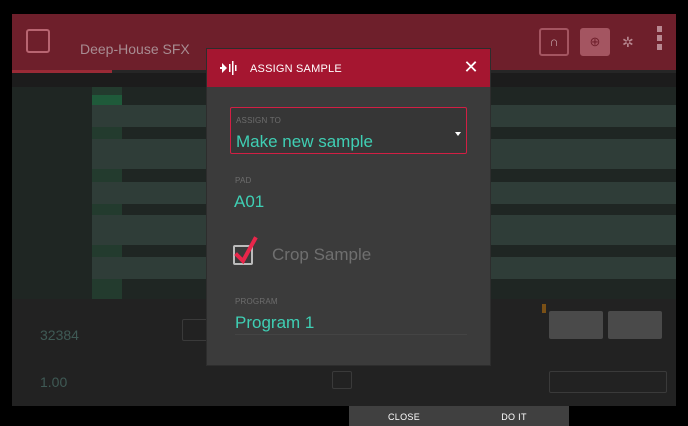 Image resolution: width=688 pixels, height=426 pixels. I want to click on dialog-header: ASSIGN SAMPLE ✕, so click(348, 68).